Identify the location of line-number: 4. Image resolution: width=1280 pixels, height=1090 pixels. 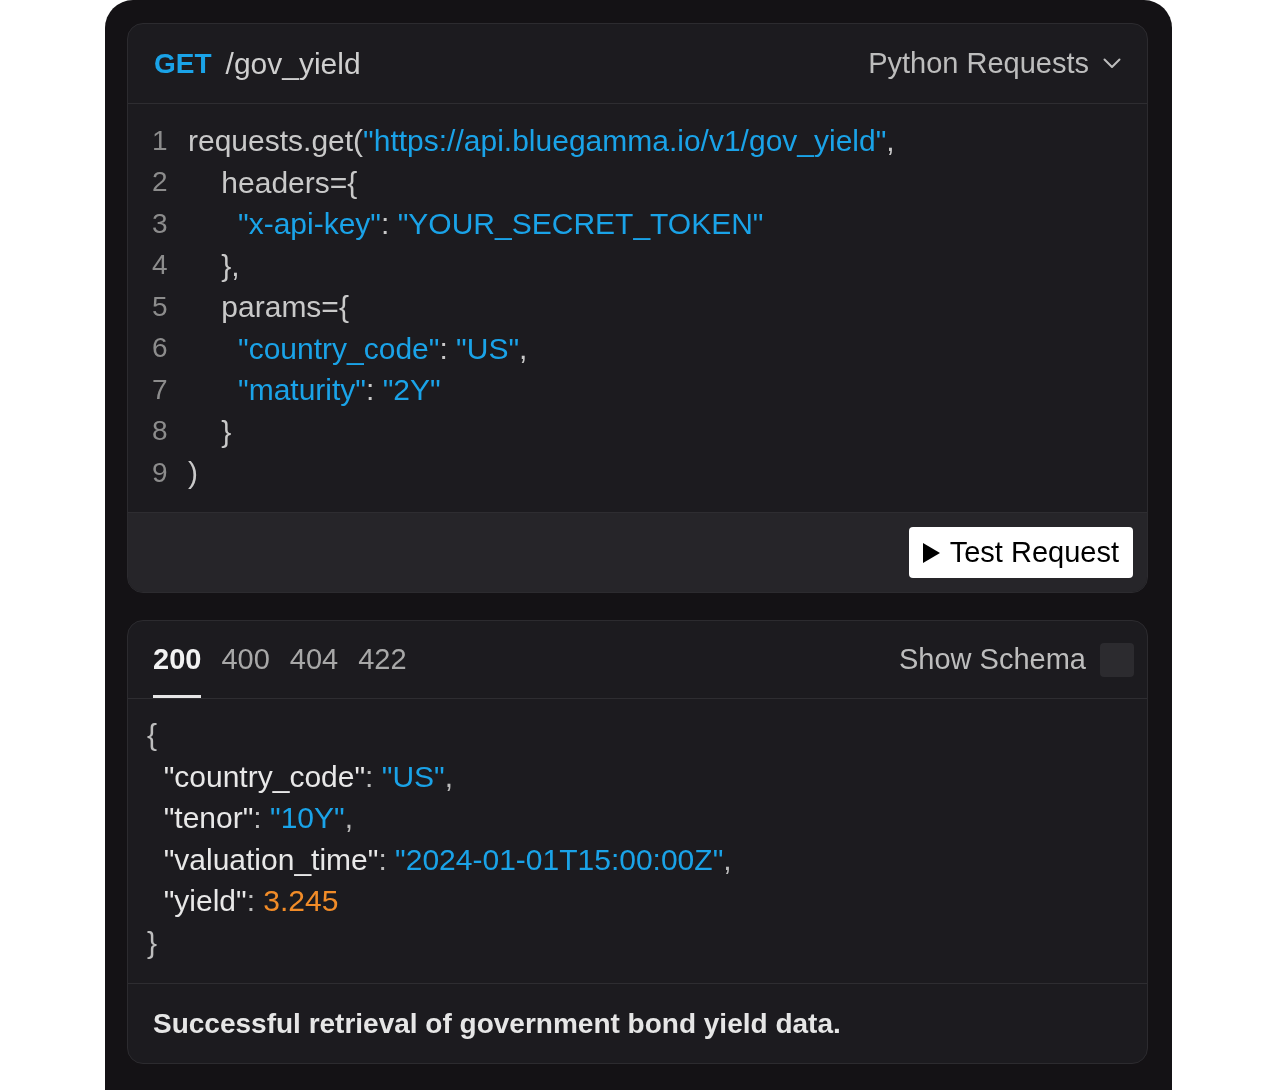
(160, 265).